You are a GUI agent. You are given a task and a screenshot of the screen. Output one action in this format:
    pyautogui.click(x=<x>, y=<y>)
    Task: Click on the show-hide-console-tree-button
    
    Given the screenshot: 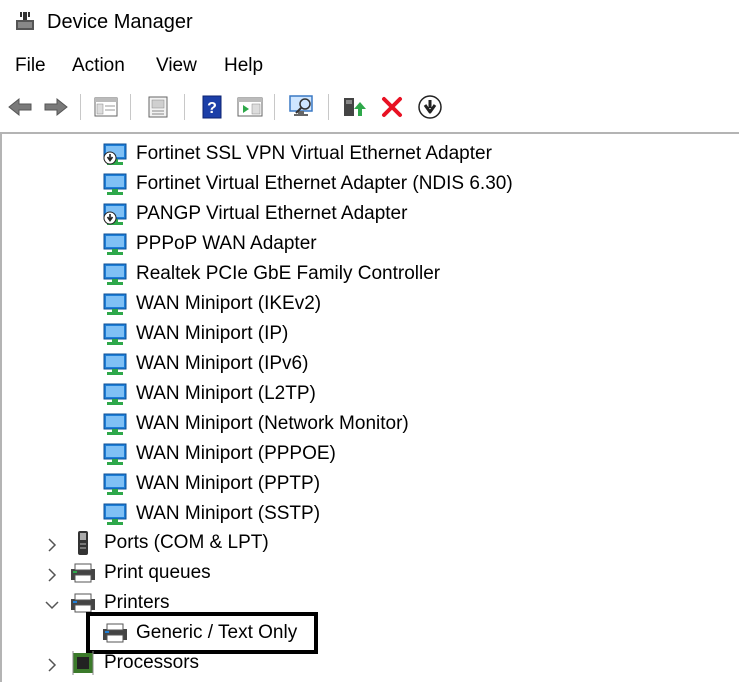 What is the action you would take?
    pyautogui.click(x=106, y=107)
    